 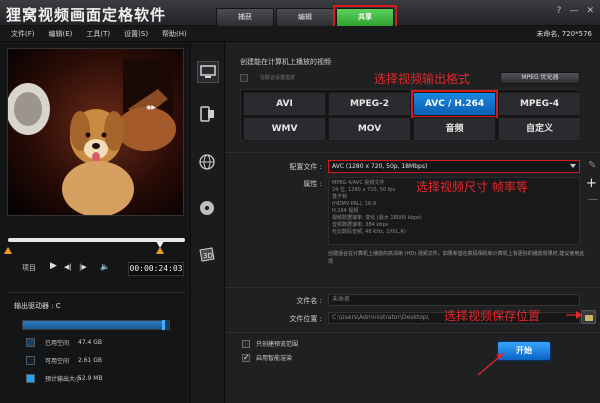 I want to click on items-label: 项目, so click(x=29, y=268).